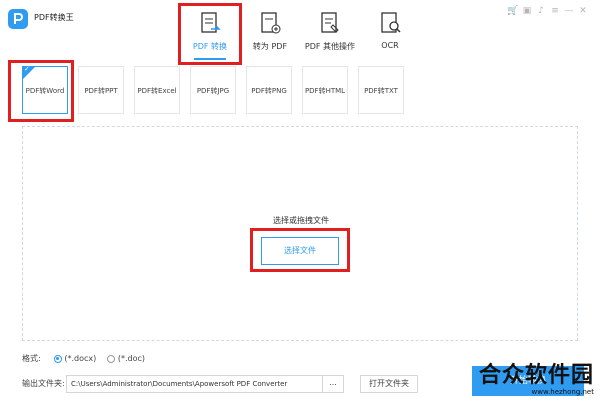 The image size is (600, 410). What do you see at coordinates (80, 358) in the screenshot?
I see `radio-docx-label: (*.docx)` at bounding box center [80, 358].